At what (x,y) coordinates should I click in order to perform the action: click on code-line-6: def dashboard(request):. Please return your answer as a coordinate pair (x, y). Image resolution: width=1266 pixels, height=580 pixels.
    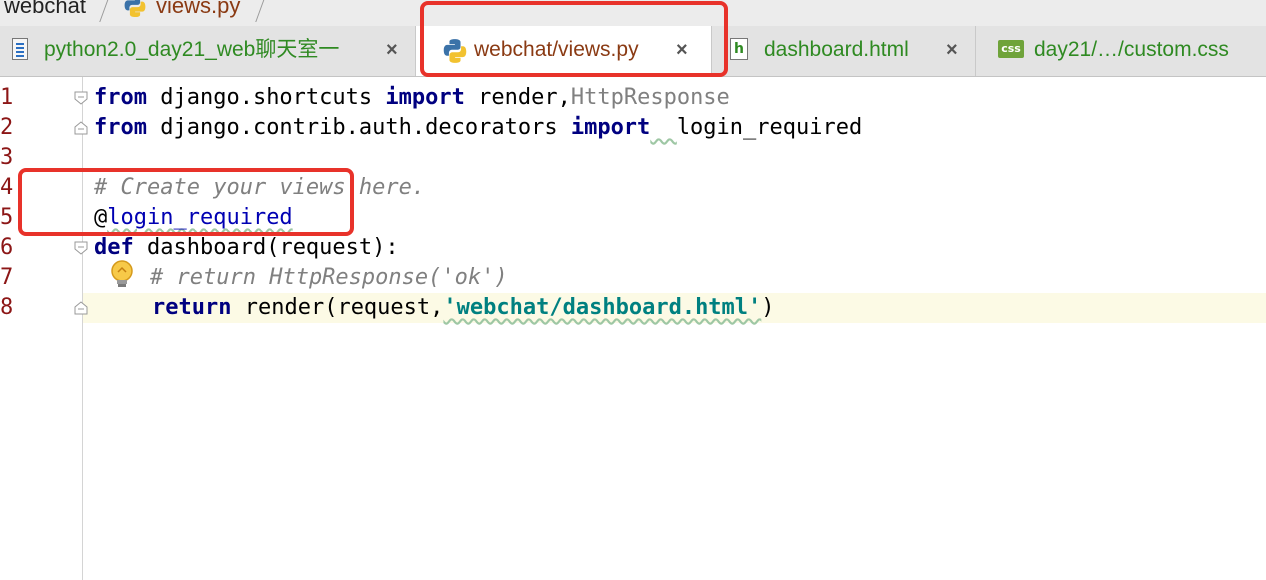
    Looking at the image, I should click on (246, 248).